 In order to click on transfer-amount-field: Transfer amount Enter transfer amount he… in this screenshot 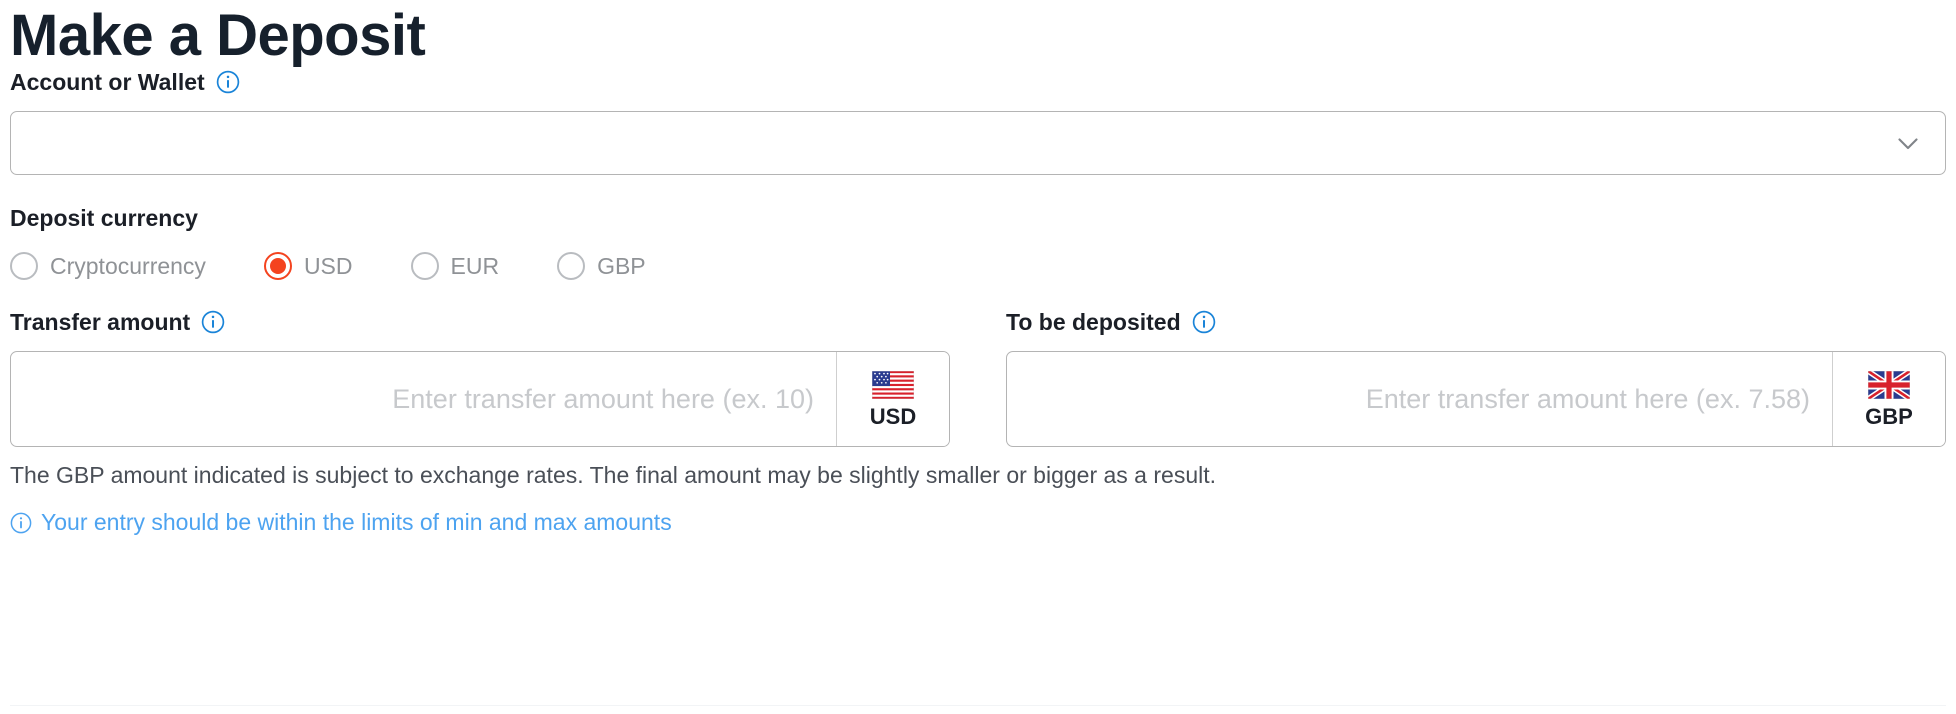, I will do `click(480, 379)`.